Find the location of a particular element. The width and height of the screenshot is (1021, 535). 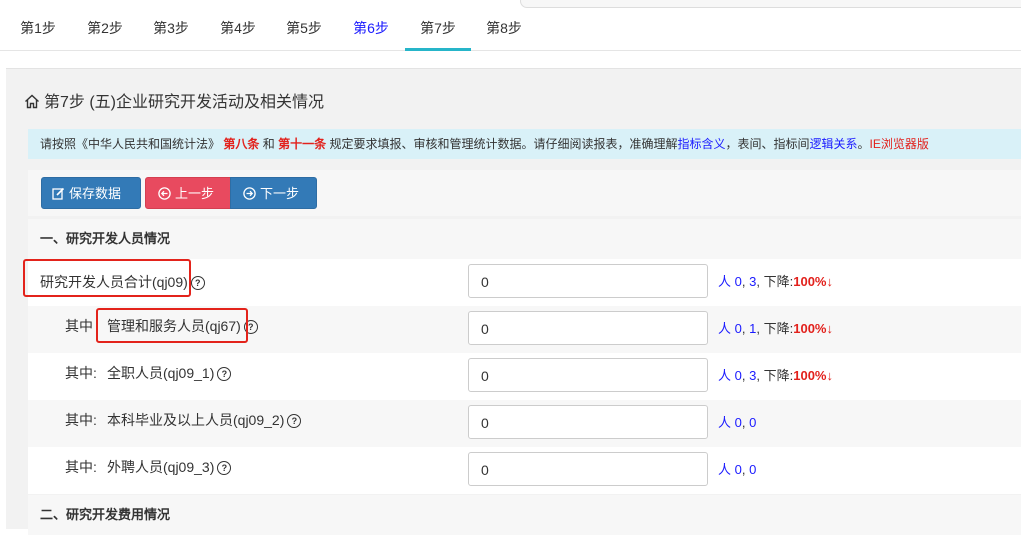

next-step-button: 下一步 is located at coordinates (273, 193).